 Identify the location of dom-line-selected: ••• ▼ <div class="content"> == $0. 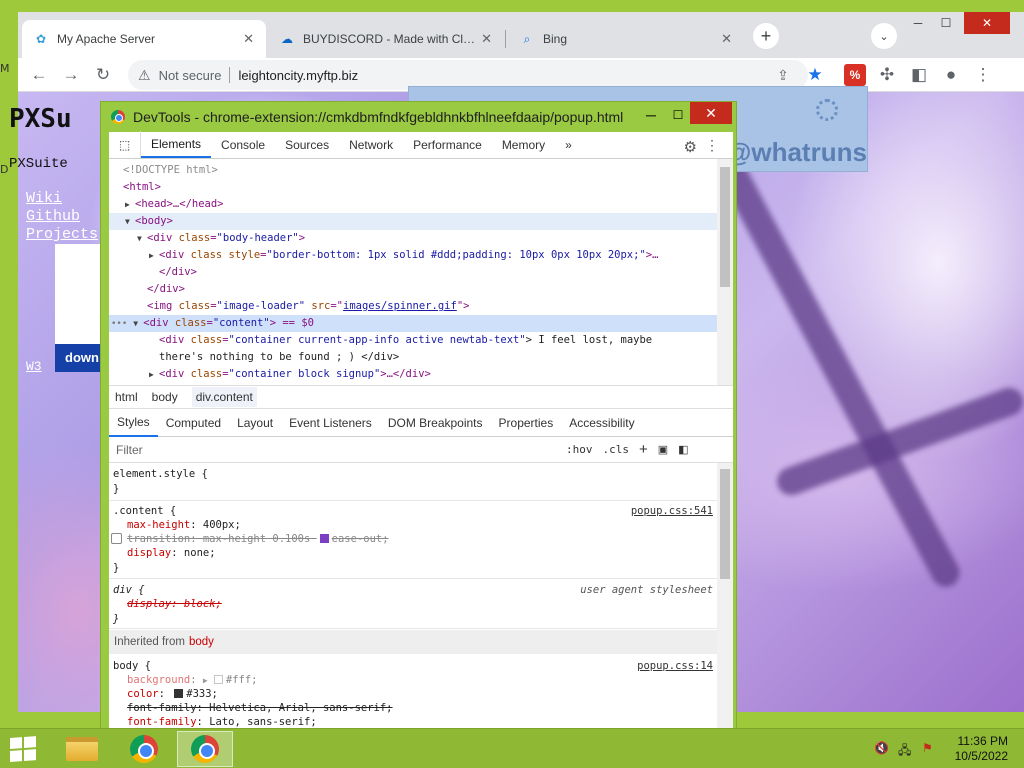
(413, 323).